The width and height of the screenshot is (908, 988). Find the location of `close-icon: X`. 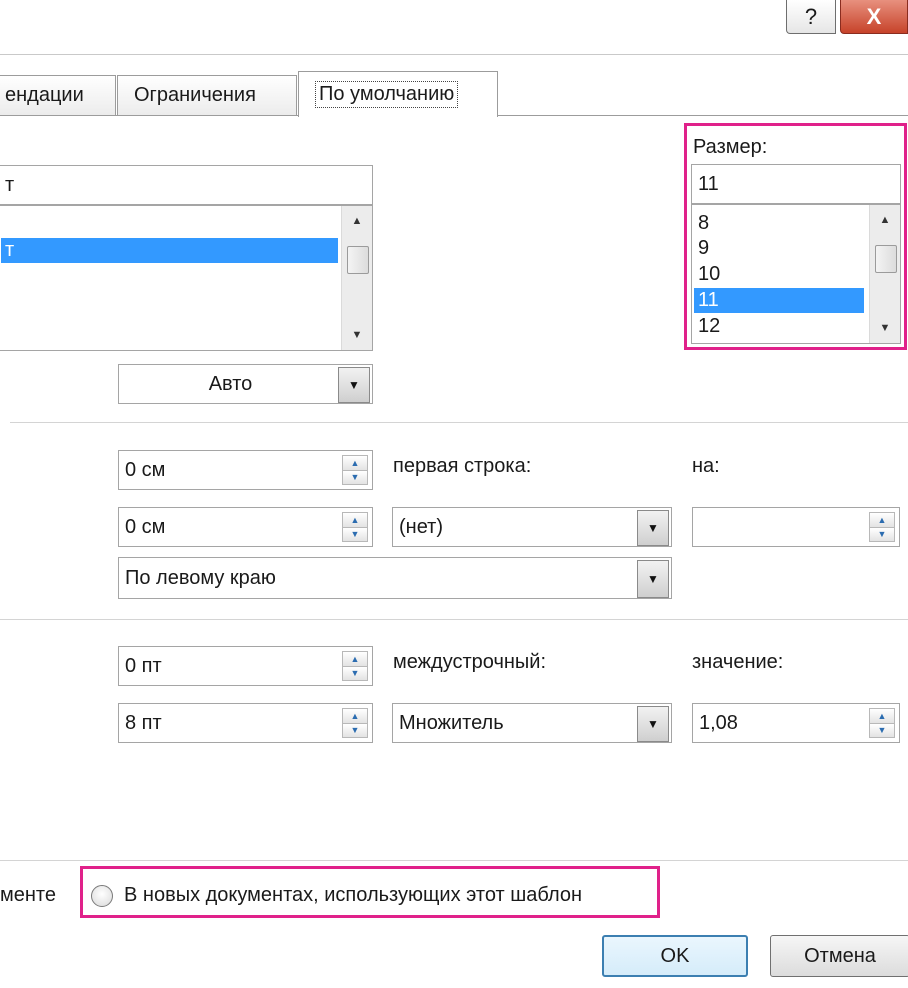

close-icon: X is located at coordinates (874, 16).